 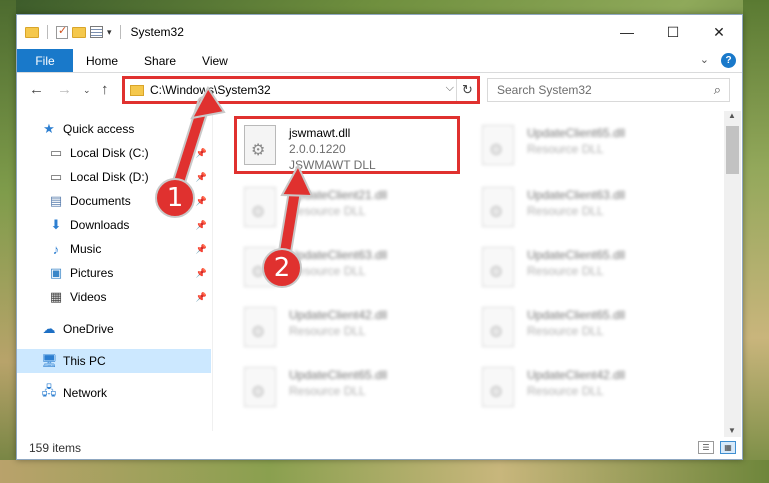 What do you see at coordinates (379, 448) in the screenshot?
I see `status-bar: 159 items ☰ ▦` at bounding box center [379, 448].